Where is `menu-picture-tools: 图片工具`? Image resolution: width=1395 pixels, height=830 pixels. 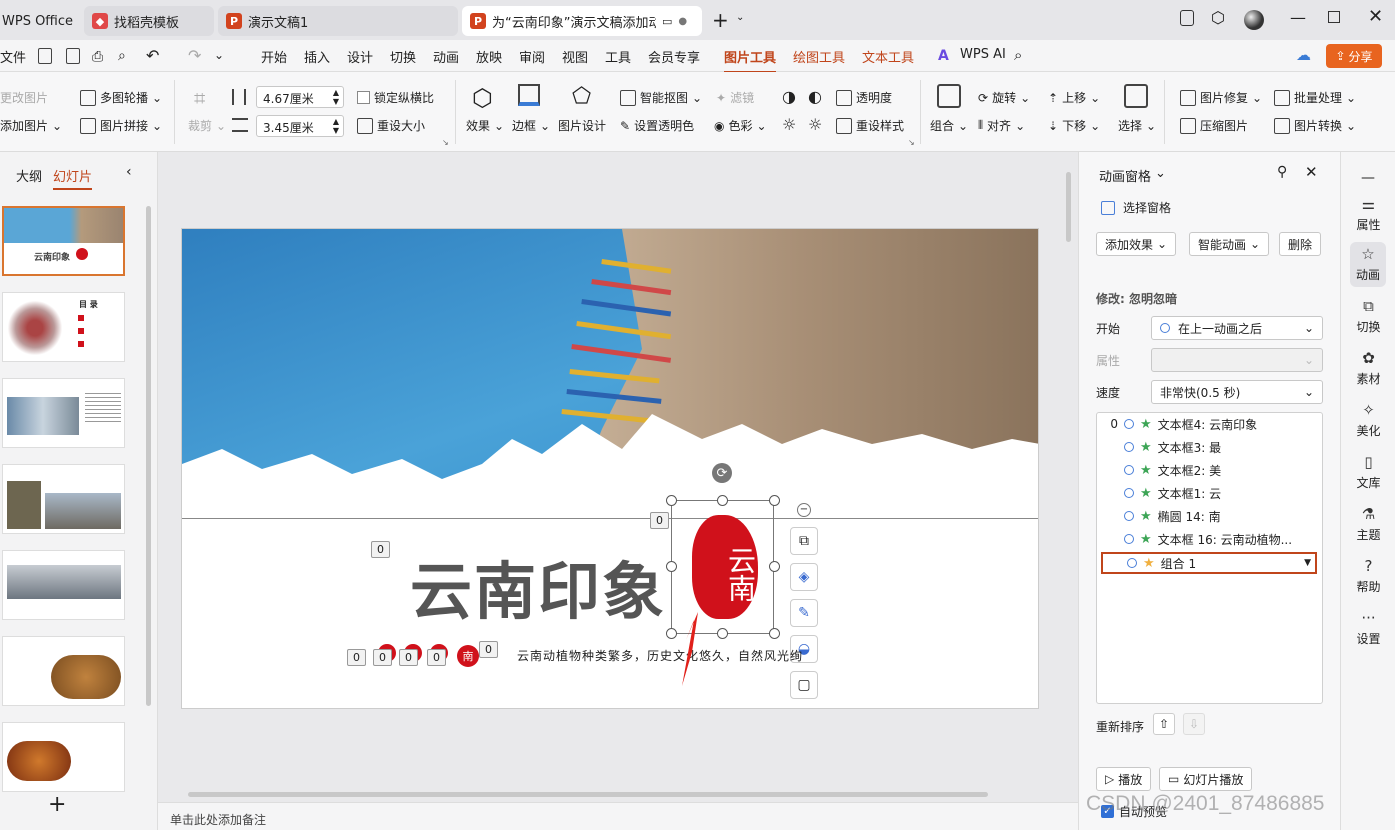
menu-picture-tools: 图片工具 is located at coordinates (750, 60).